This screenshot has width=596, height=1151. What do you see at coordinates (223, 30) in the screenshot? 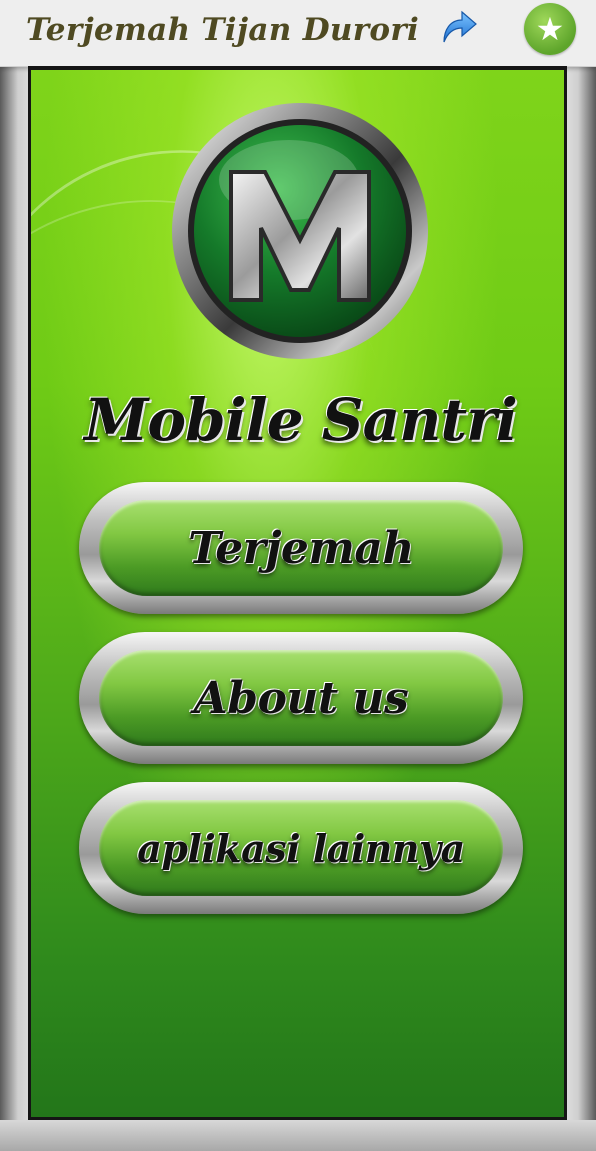
I see `app-title: Terjemah Tijan Durori` at bounding box center [223, 30].